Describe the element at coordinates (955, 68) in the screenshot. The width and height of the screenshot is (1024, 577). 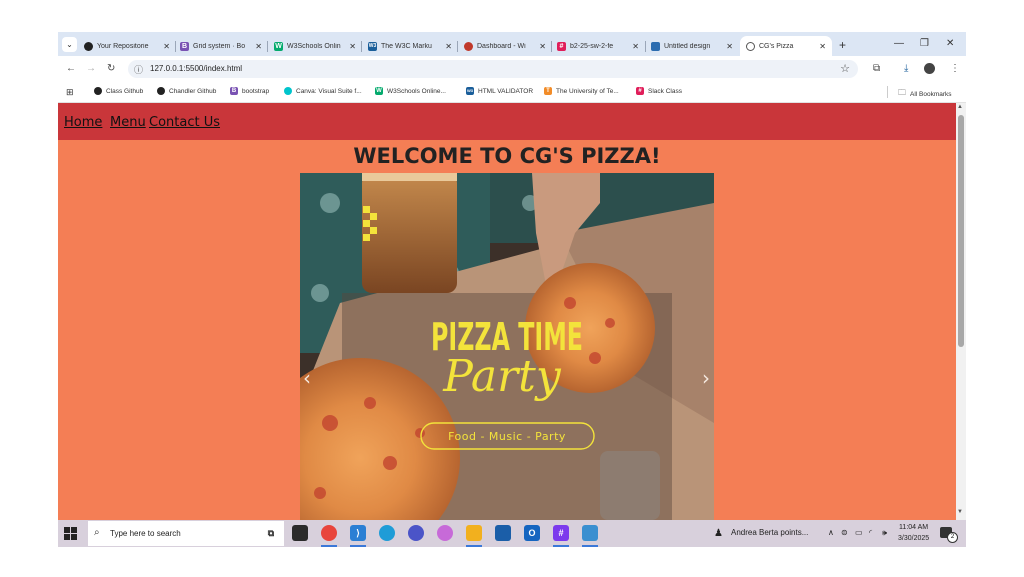
I see `more-menu-icon: ⋮` at that location.